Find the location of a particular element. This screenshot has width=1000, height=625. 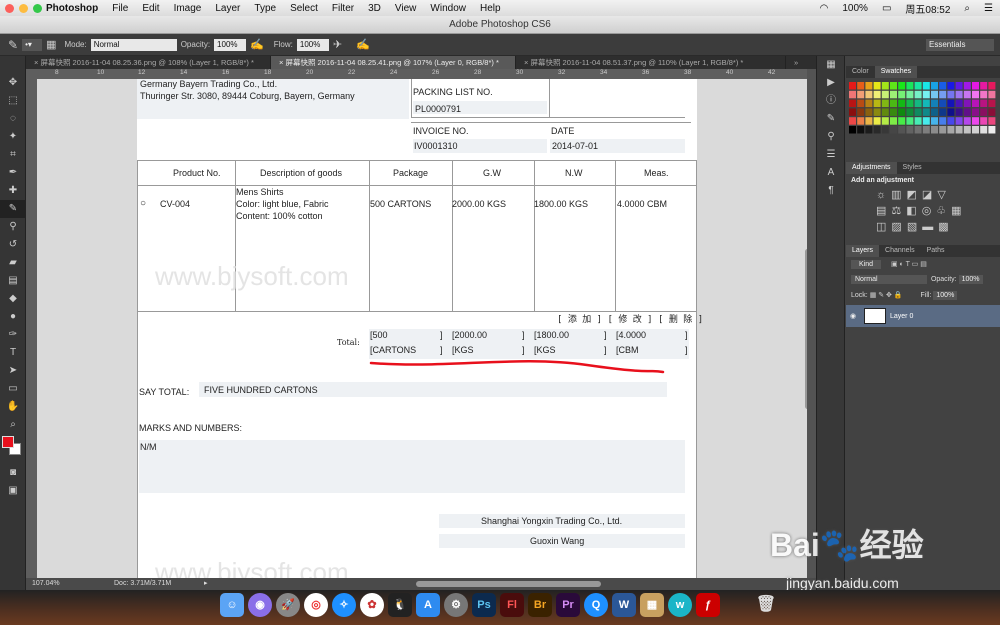

levels-icon: ▥ is located at coordinates (898, 195).